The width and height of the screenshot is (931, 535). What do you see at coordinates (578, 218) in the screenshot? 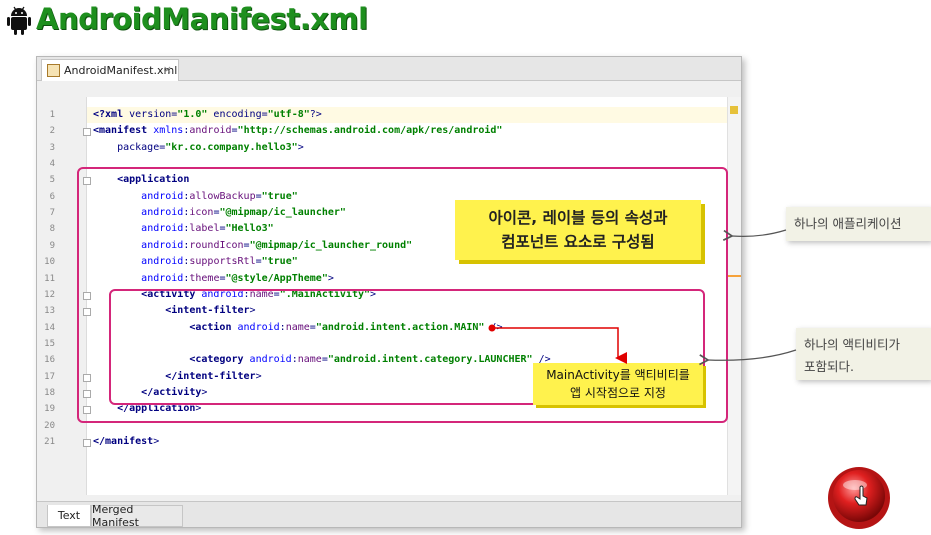
I see `application-callout-line1: 아이콘, 레이블 등의 속성과` at bounding box center [578, 218].